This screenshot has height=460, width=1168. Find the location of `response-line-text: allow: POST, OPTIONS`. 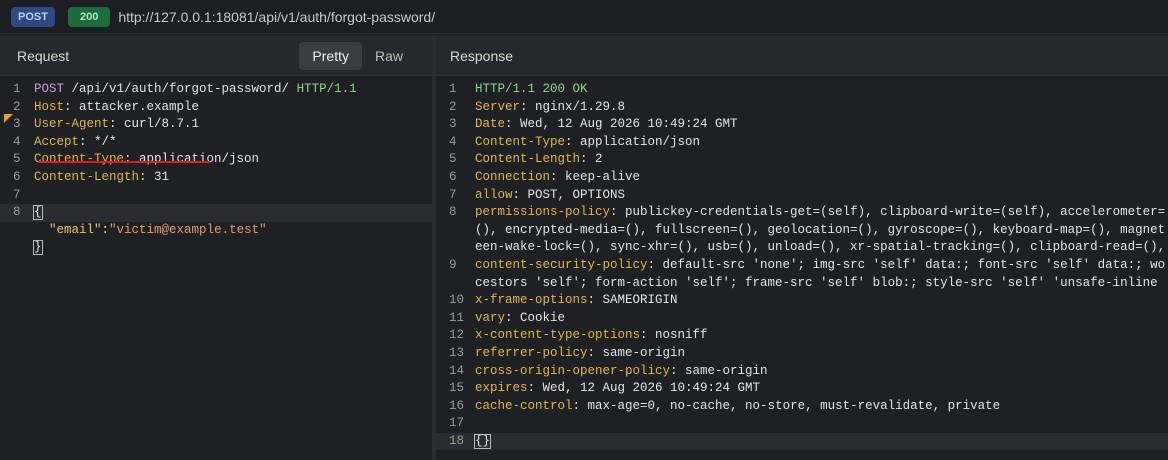

response-line-text: allow: POST, OPTIONS is located at coordinates (550, 196).